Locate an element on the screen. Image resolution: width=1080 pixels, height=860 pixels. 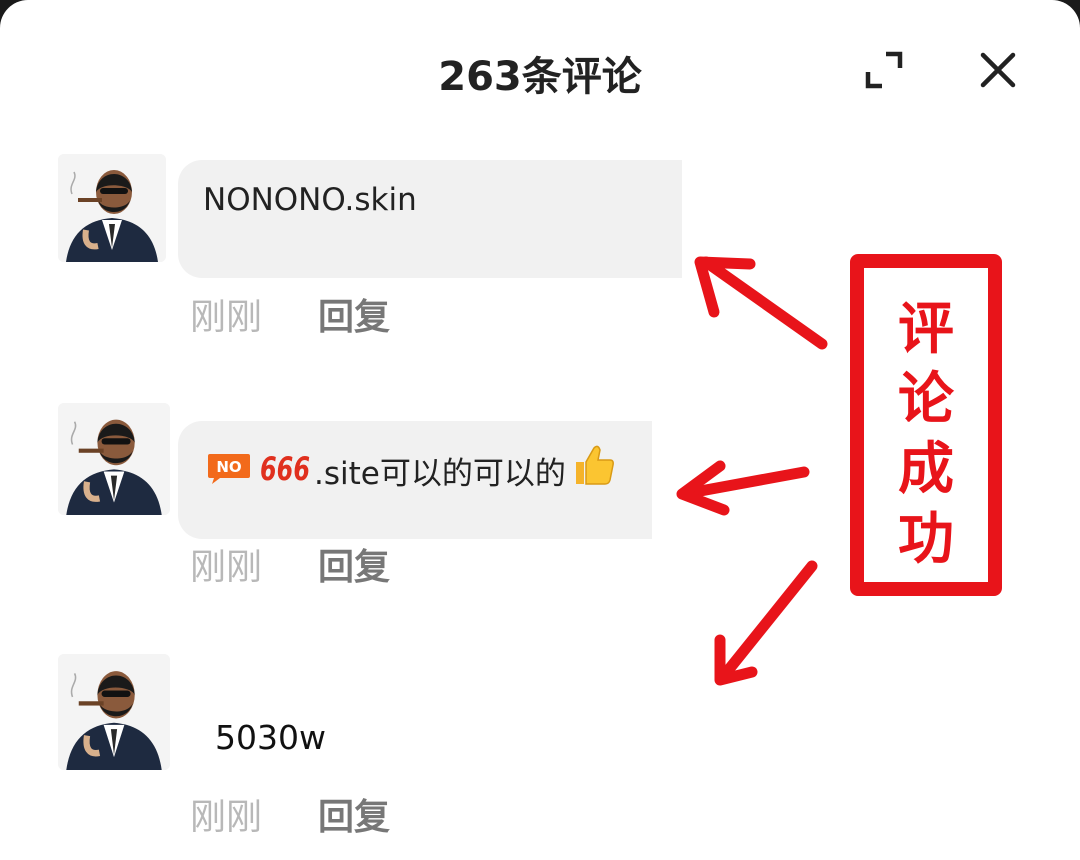
comment-text: 5030w is located at coordinates (270, 737).